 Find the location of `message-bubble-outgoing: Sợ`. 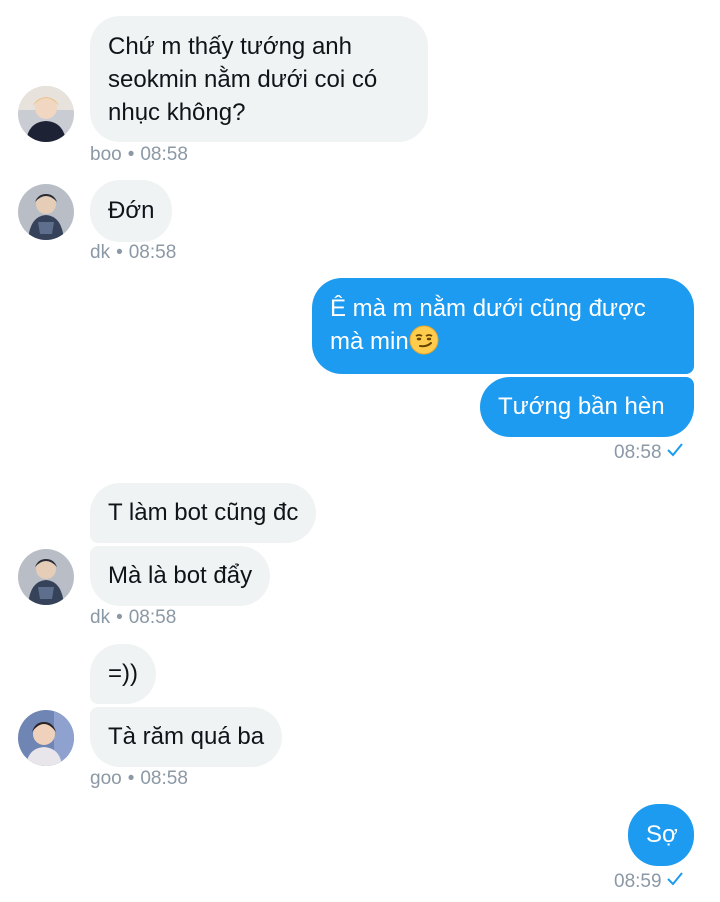

message-bubble-outgoing: Sợ is located at coordinates (661, 835).